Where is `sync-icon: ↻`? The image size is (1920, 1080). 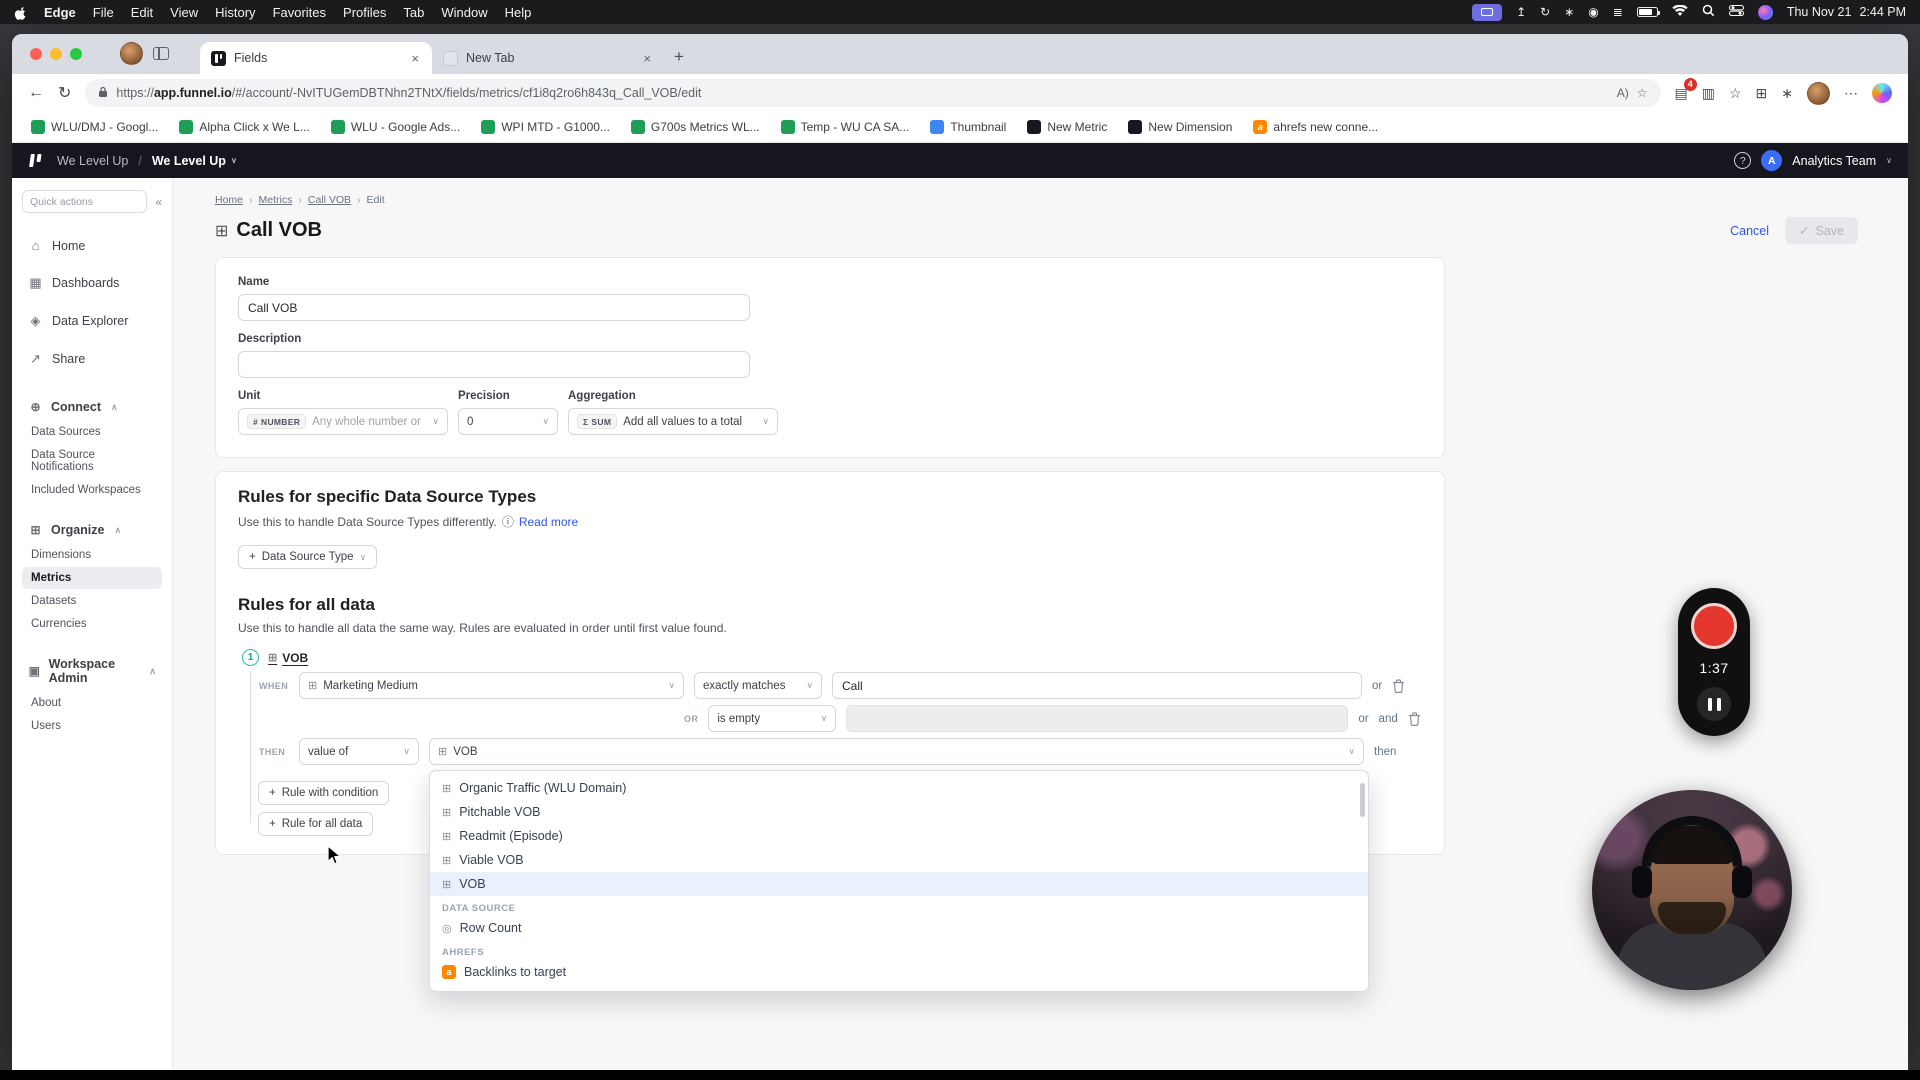
sync-icon: ↻ is located at coordinates (1545, 12).